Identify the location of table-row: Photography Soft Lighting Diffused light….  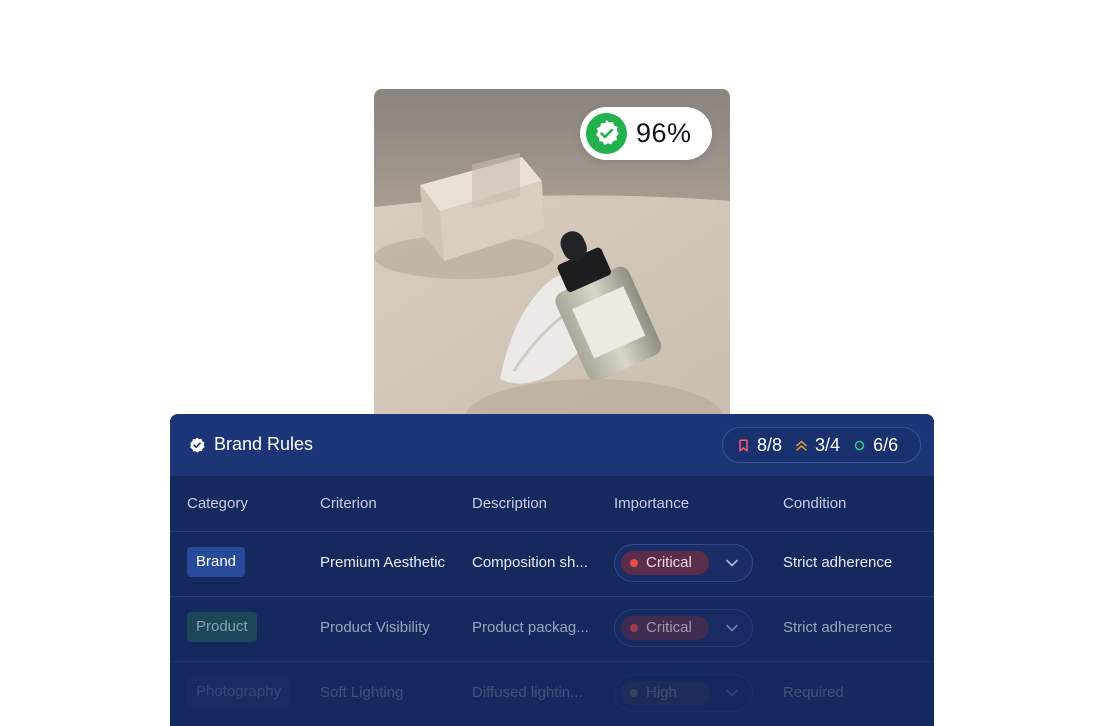
(552, 694).